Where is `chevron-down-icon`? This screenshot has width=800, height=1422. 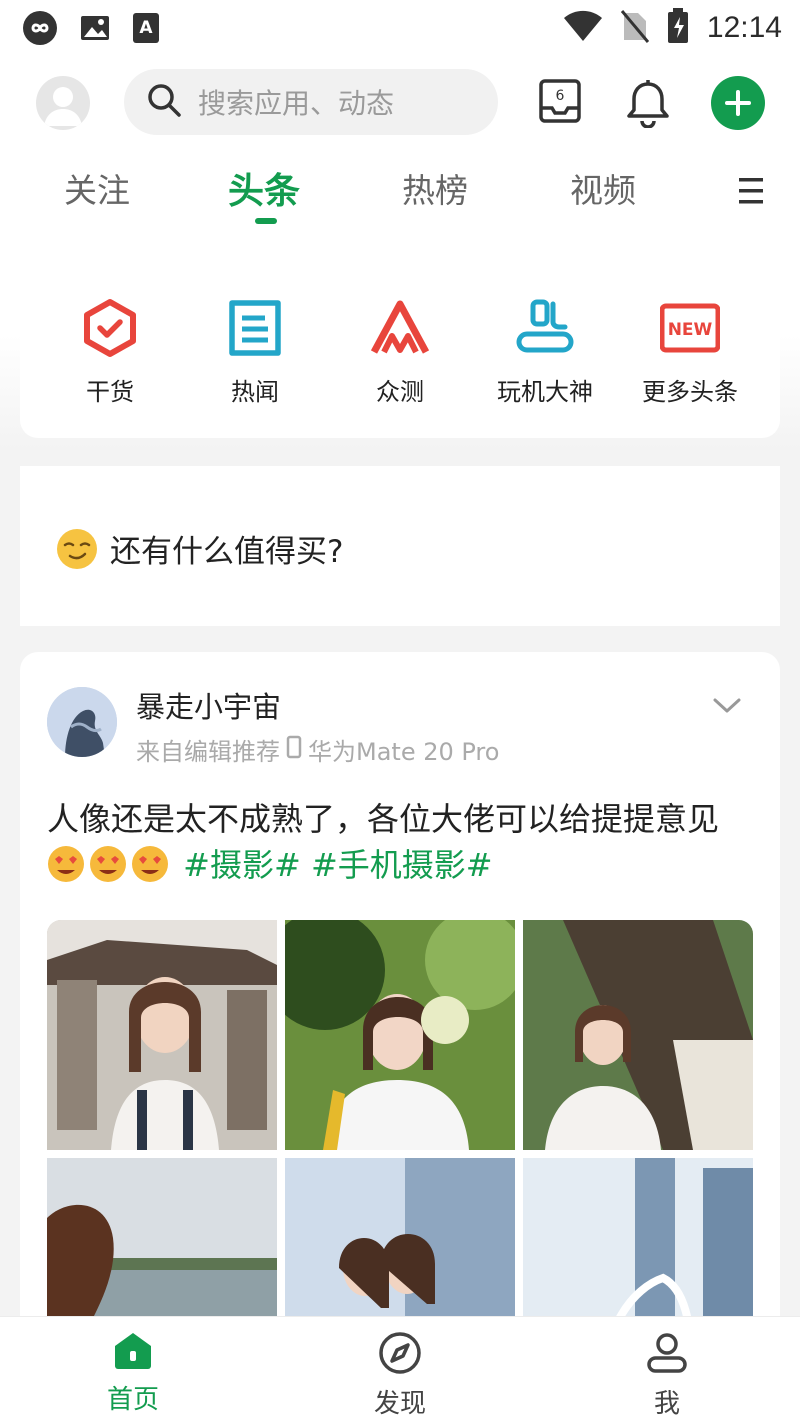
chevron-down-icon is located at coordinates (727, 708).